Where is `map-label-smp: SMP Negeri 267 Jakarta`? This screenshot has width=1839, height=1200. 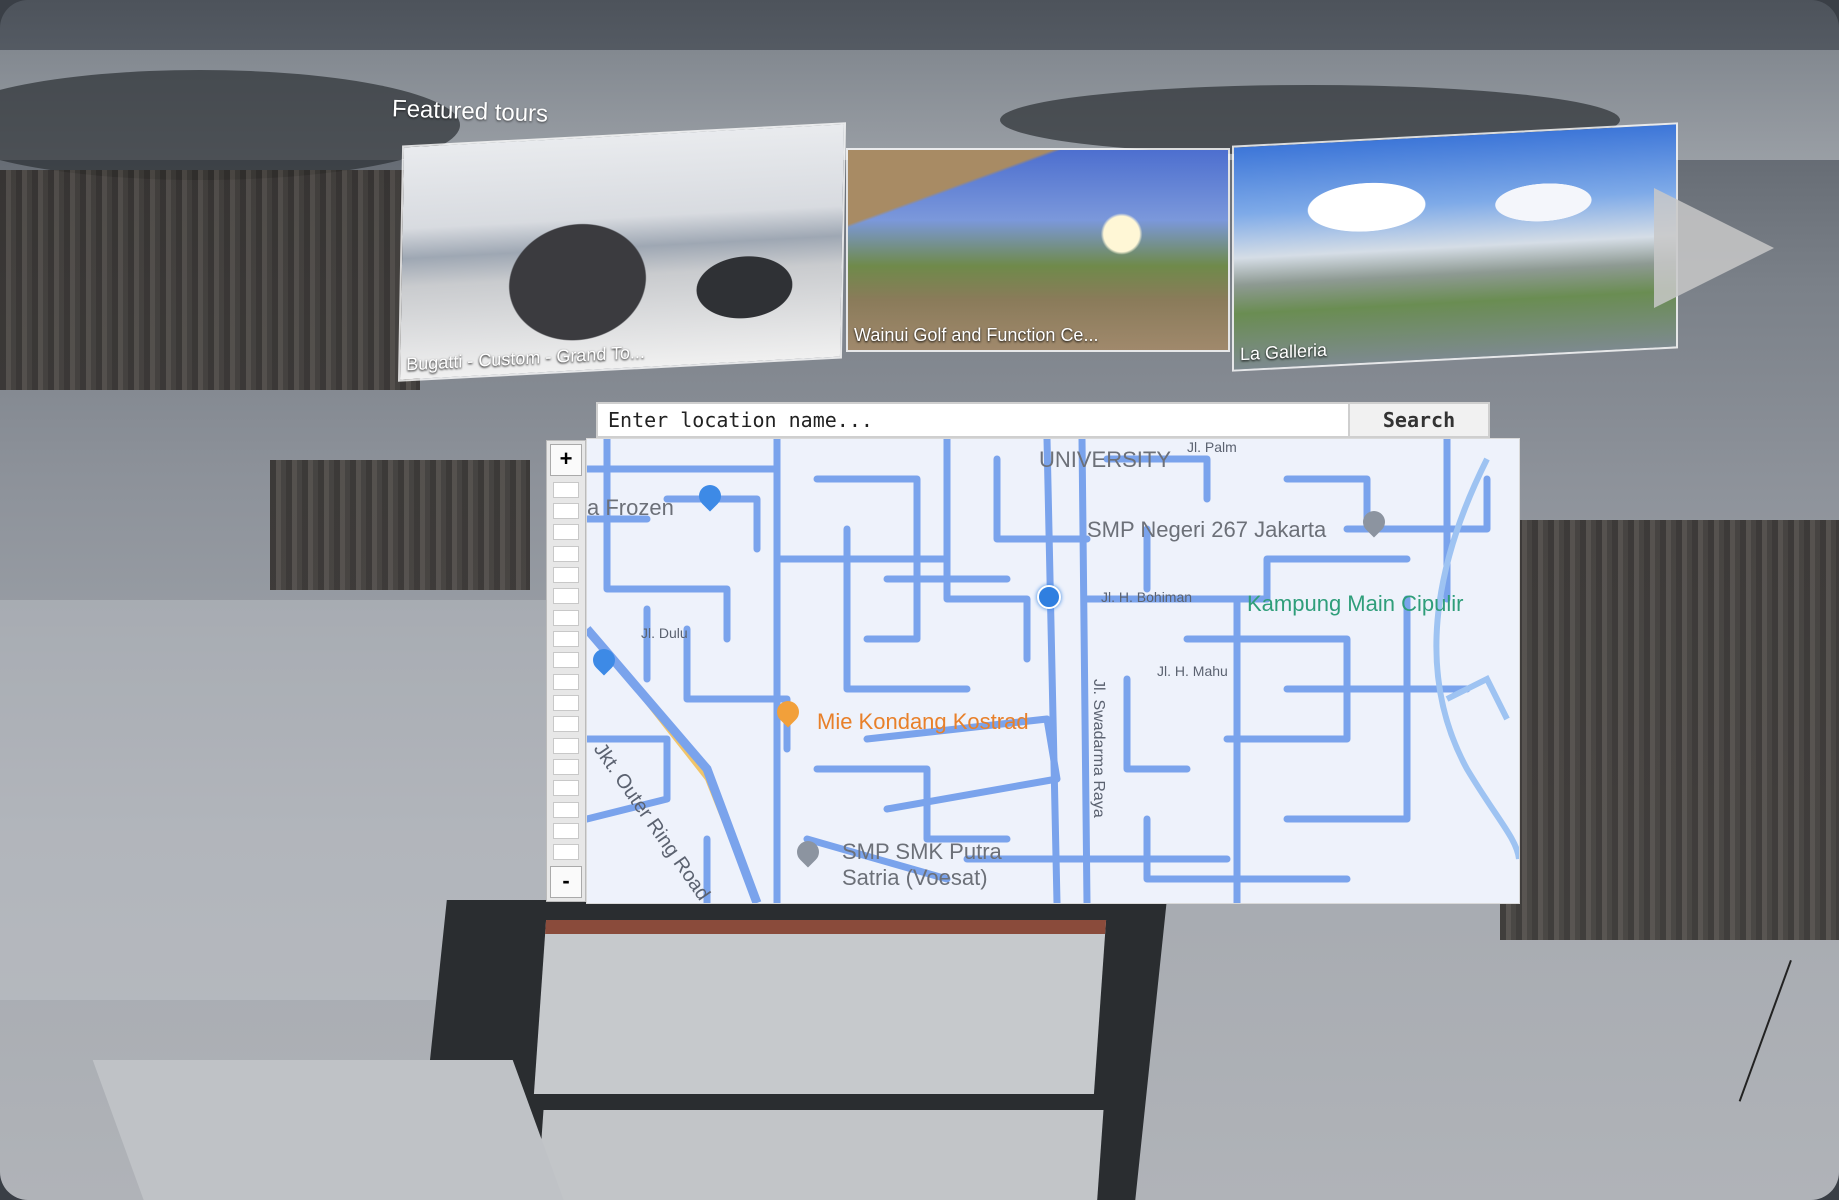
map-label-smp: SMP Negeri 267 Jakarta is located at coordinates (1207, 529).